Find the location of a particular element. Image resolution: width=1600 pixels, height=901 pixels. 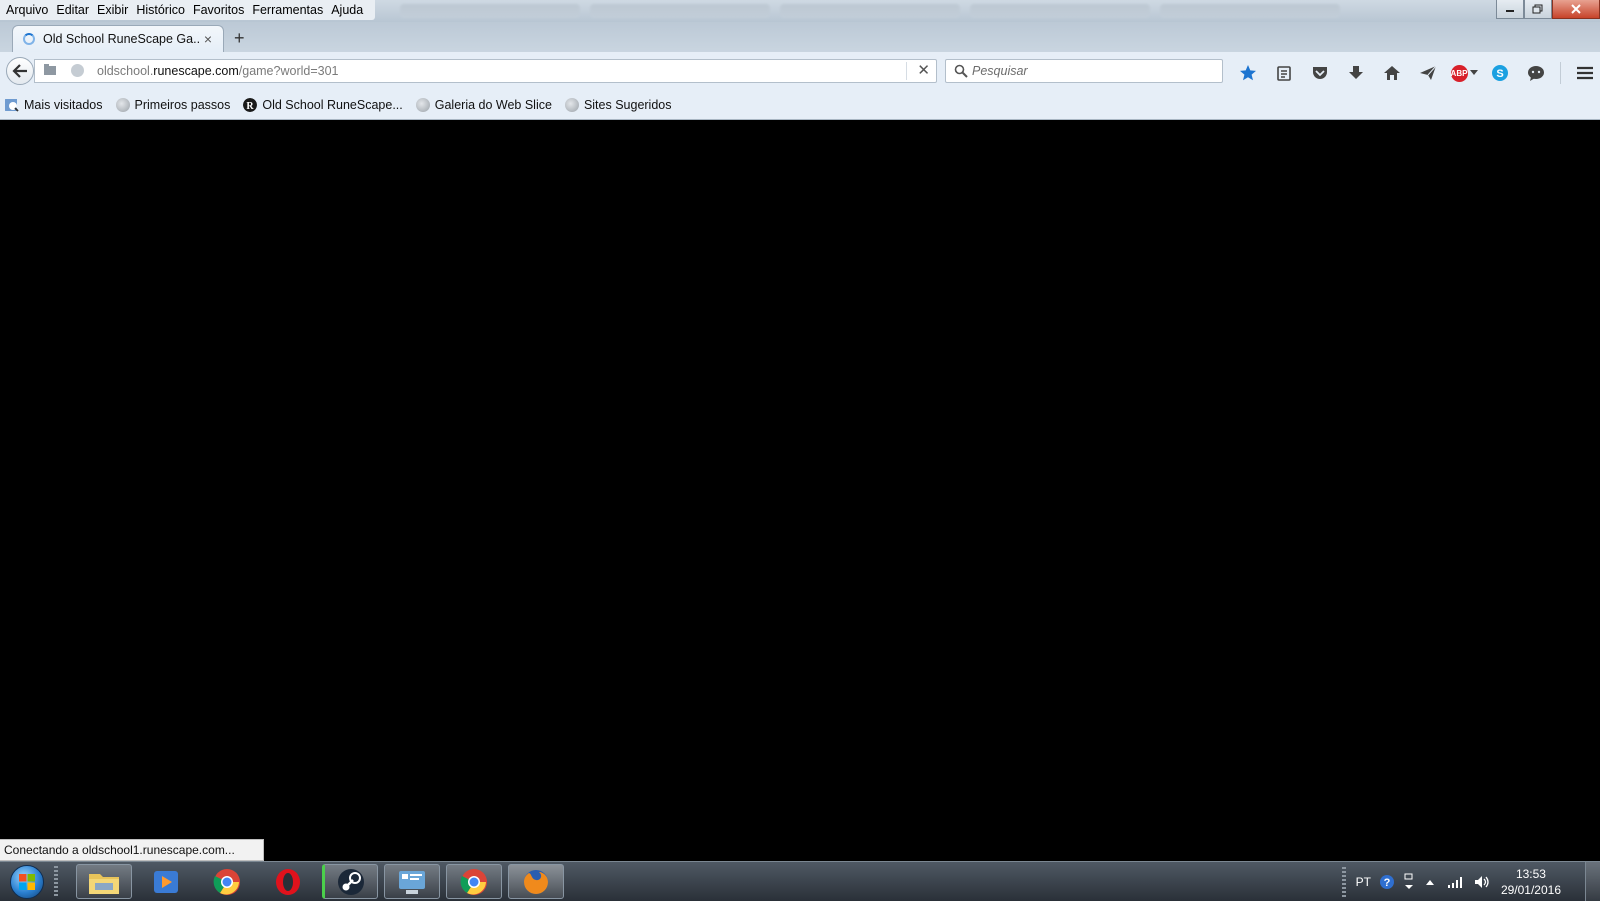

search-icon is located at coordinates (961, 71).